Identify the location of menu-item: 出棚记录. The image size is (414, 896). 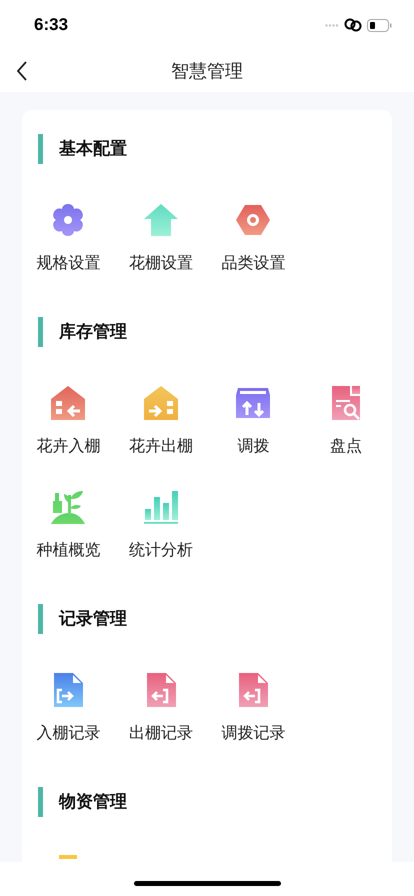
(160, 708).